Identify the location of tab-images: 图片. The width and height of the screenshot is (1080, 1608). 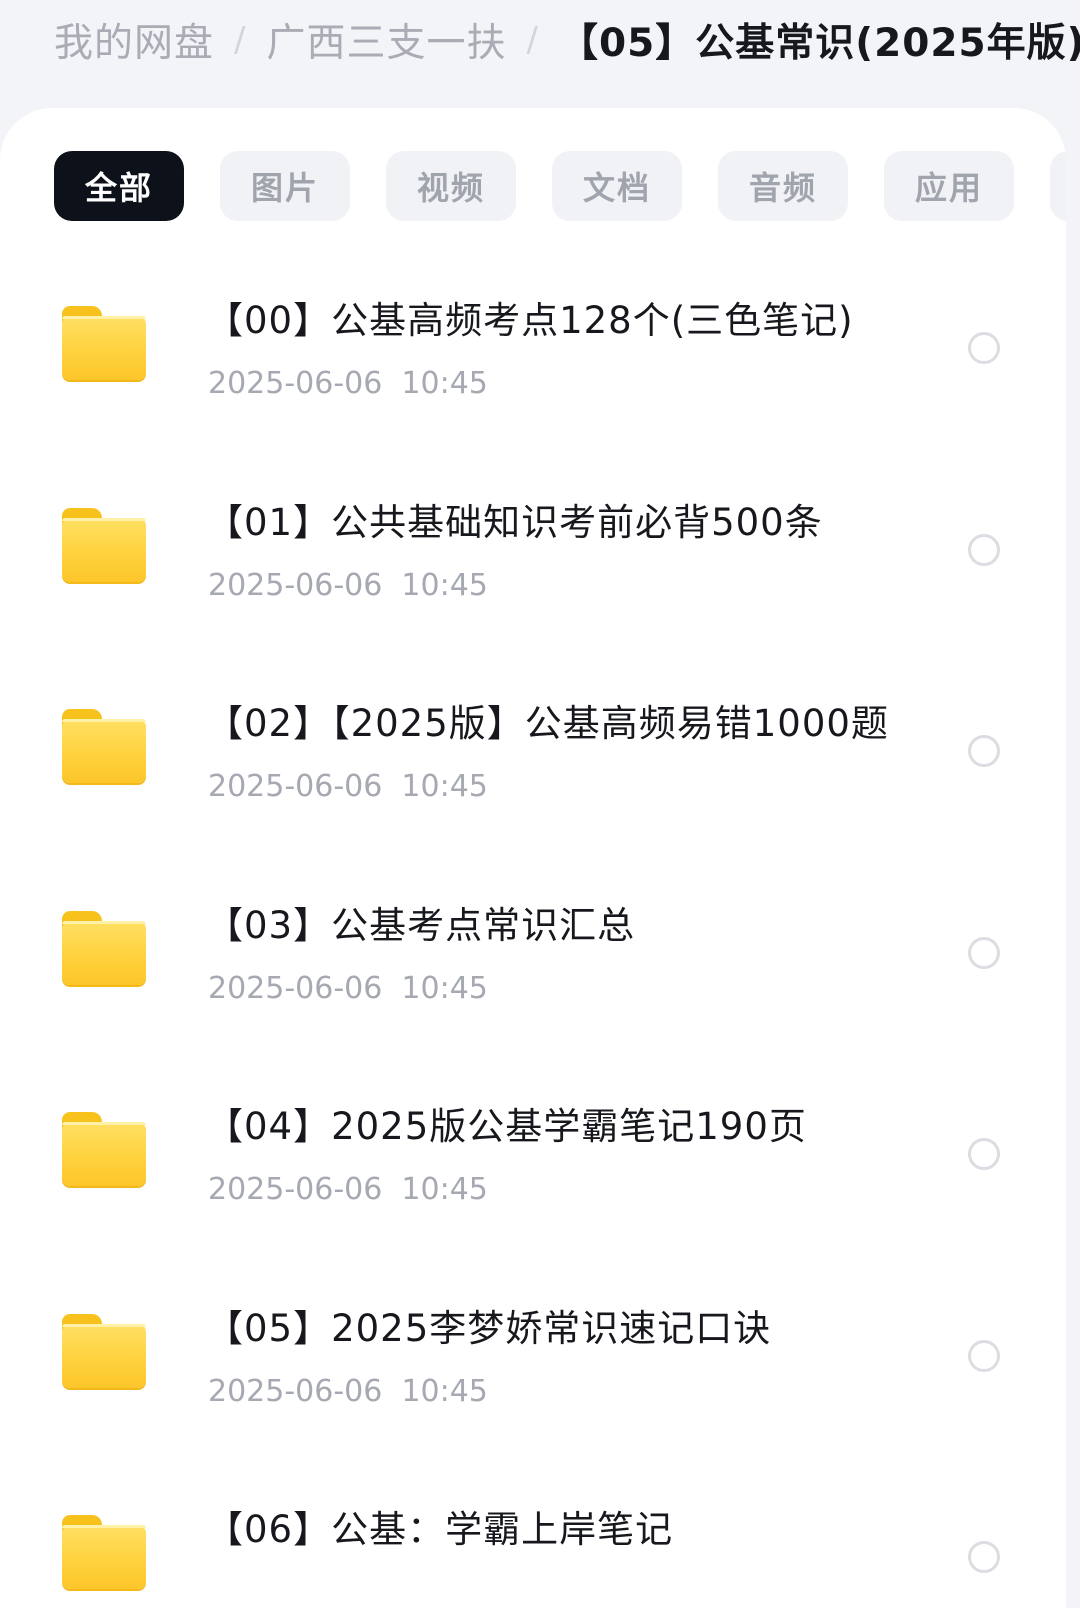
(285, 186).